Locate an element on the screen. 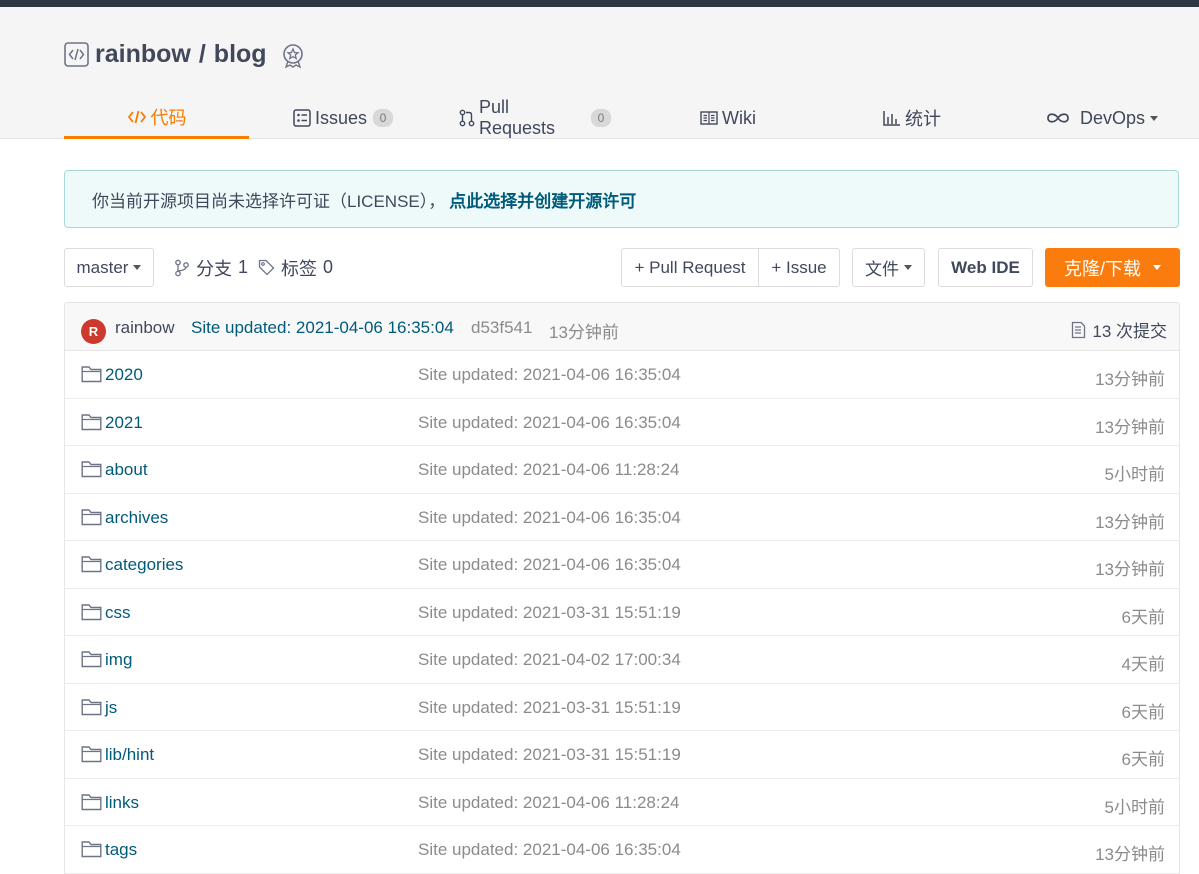 The image size is (1199, 874). tab-code-label: 代码 is located at coordinates (168, 117).